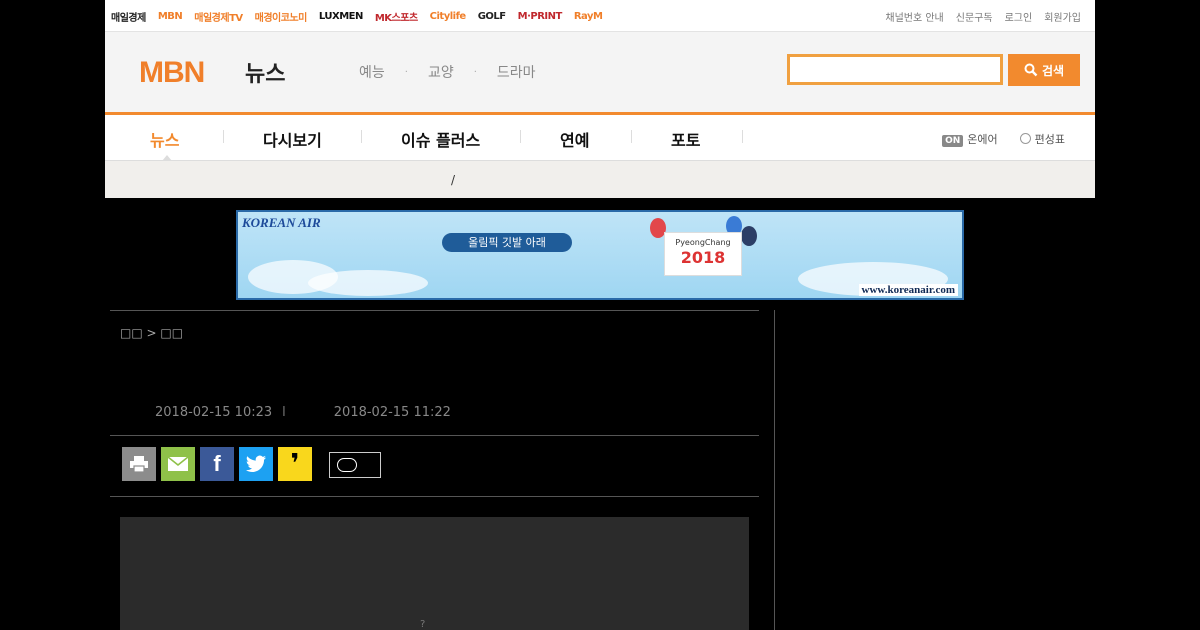  Describe the element at coordinates (214, 412) in the screenshot. I see `article-input-date: 2018-02-15 10:23` at that location.